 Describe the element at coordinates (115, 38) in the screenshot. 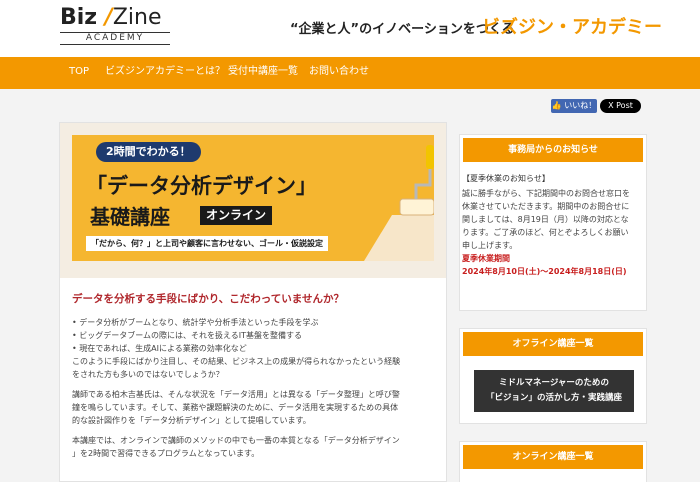

I see `logo-academy: ACADEMY` at that location.